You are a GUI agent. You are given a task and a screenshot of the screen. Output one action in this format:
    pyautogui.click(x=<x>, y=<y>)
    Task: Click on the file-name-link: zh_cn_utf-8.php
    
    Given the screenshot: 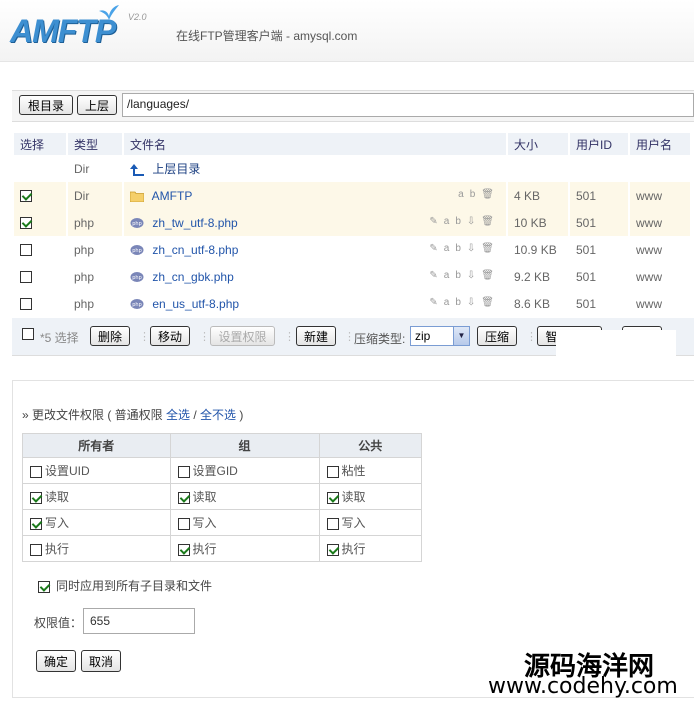 What is the action you would take?
    pyautogui.click(x=195, y=250)
    